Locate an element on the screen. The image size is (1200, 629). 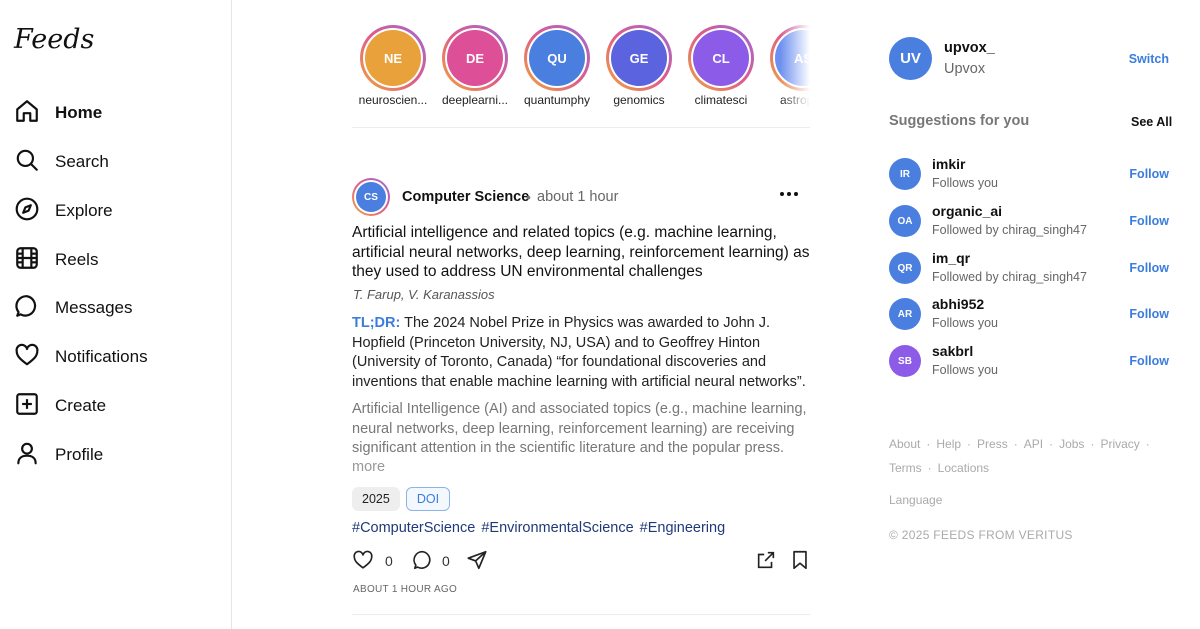
share-button is located at coordinates (477, 562).